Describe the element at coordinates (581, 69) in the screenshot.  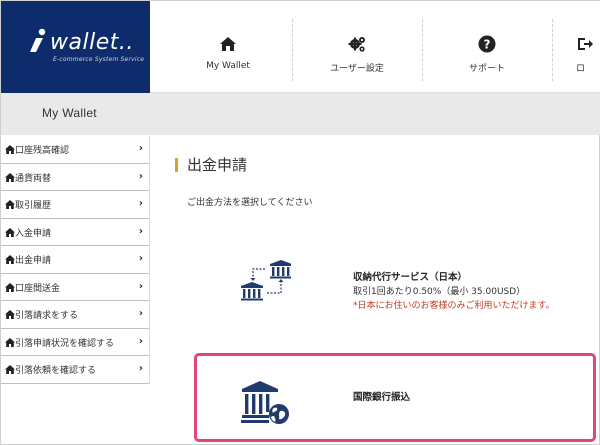
I see `nav-logout-label: ロ` at that location.